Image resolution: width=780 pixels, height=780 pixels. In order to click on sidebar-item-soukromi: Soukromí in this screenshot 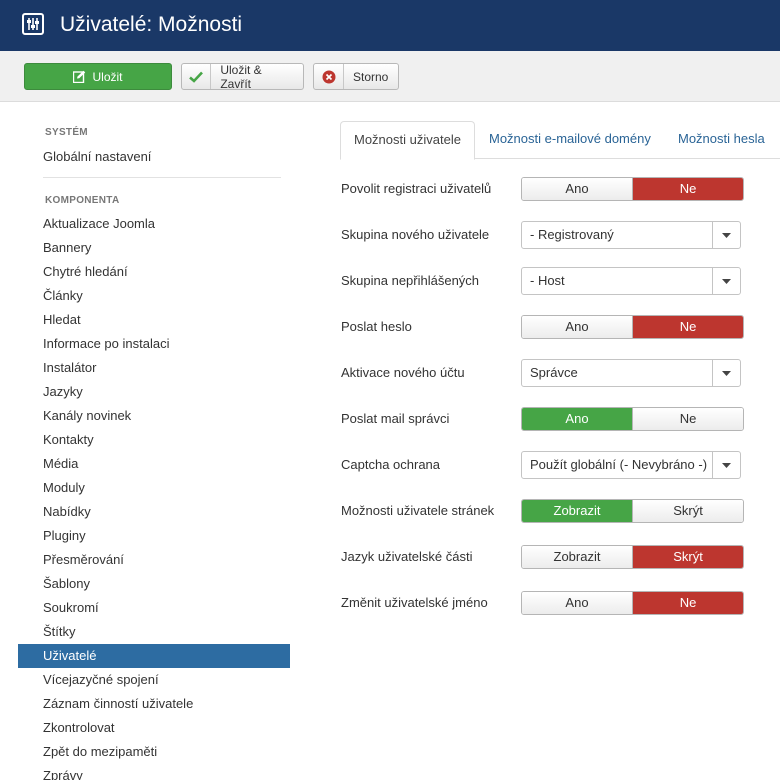, I will do `click(154, 608)`.